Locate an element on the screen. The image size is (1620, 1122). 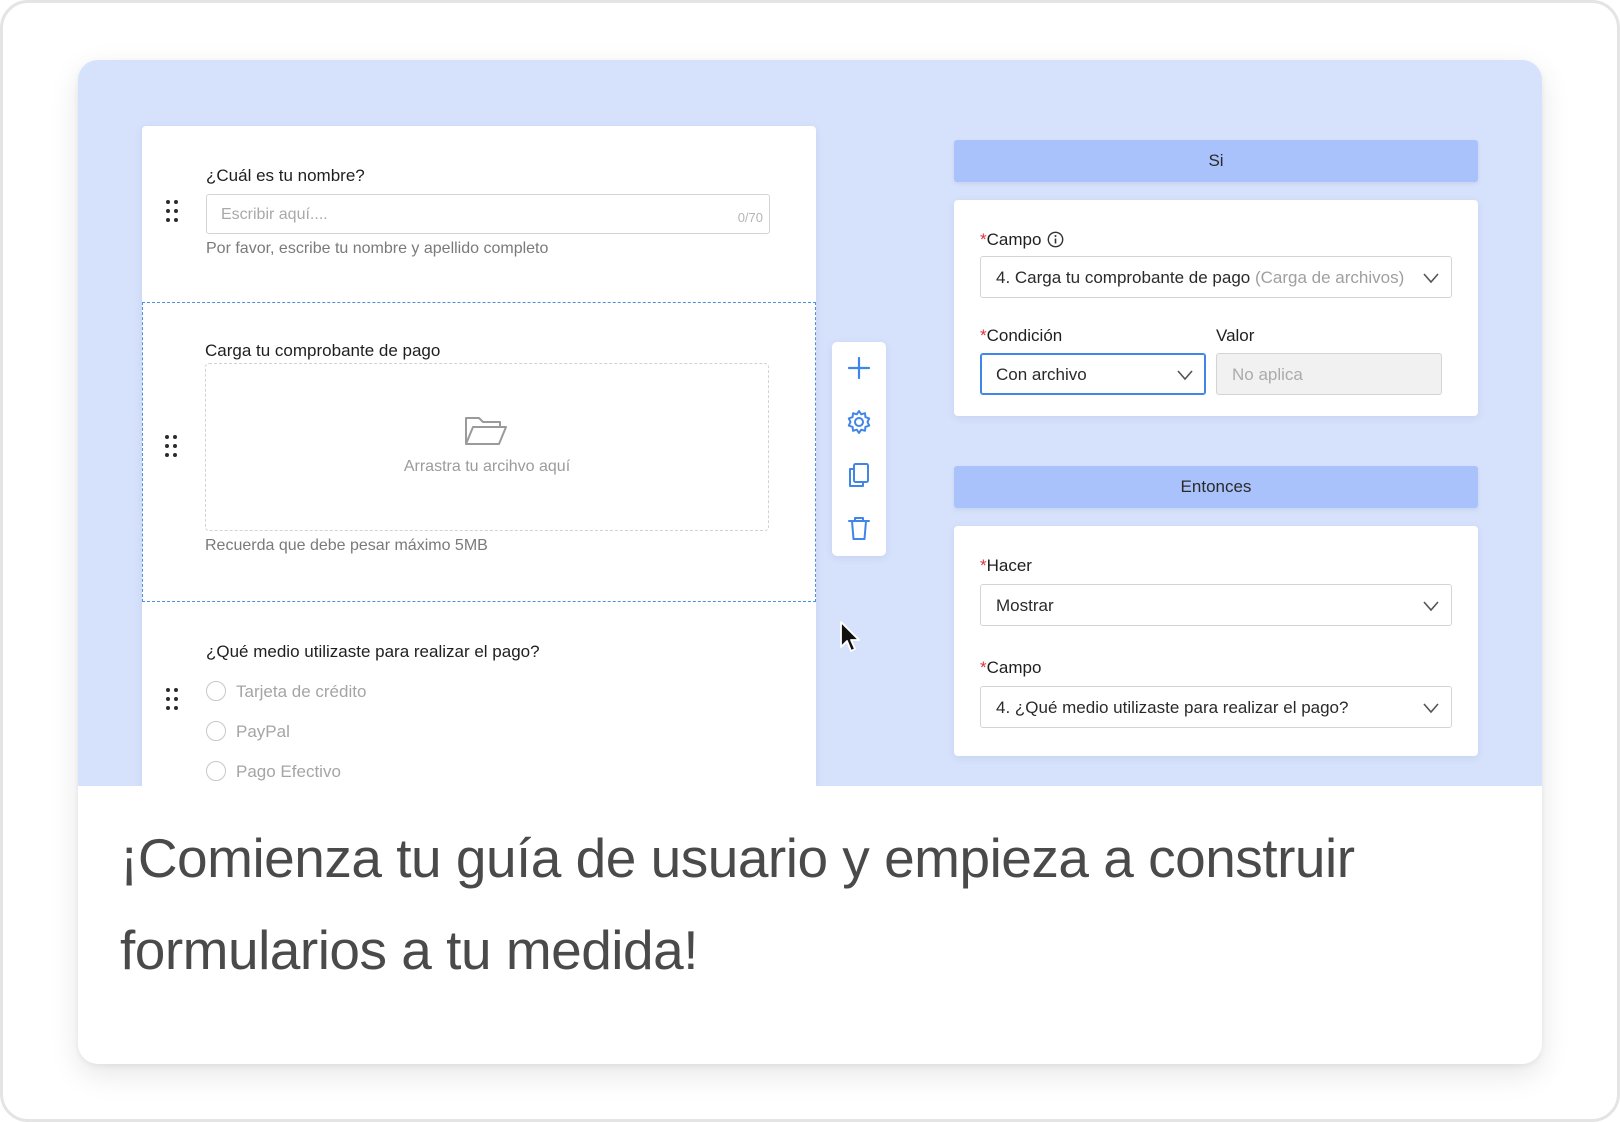
copy-icon is located at coordinates (859, 475).